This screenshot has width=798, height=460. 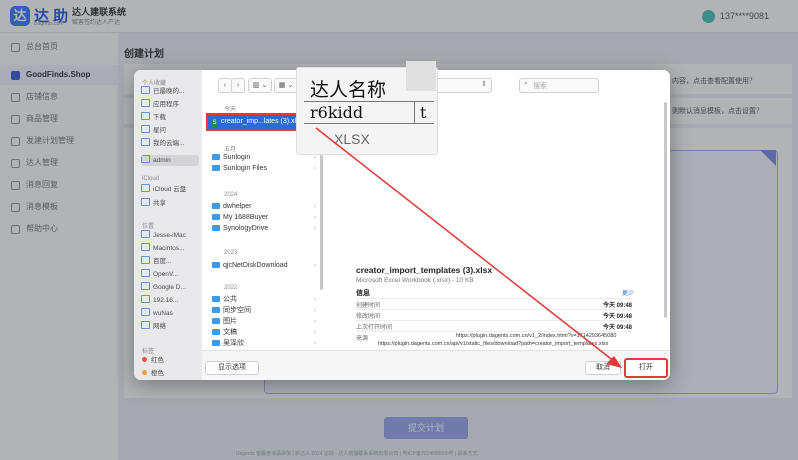 I want to click on annotation-arrow-head, so click(x=614, y=362).